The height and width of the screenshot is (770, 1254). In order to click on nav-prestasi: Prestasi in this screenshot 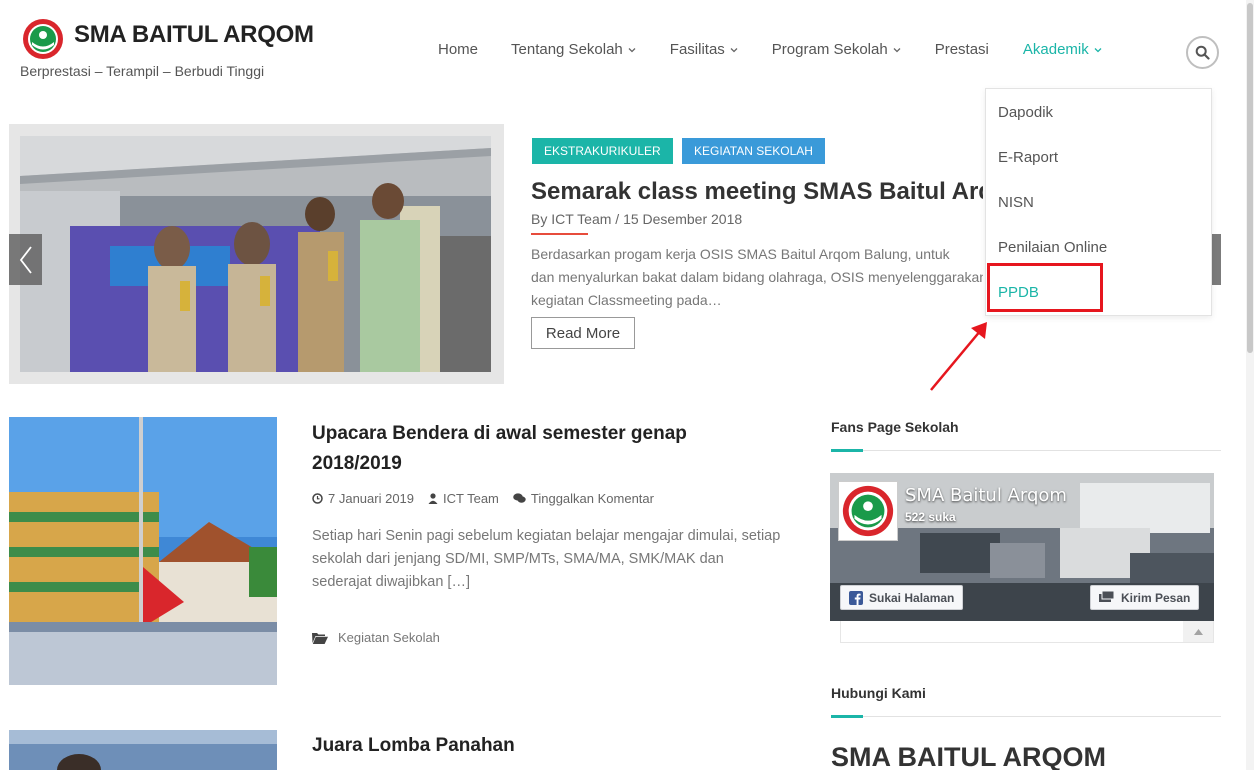, I will do `click(962, 49)`.